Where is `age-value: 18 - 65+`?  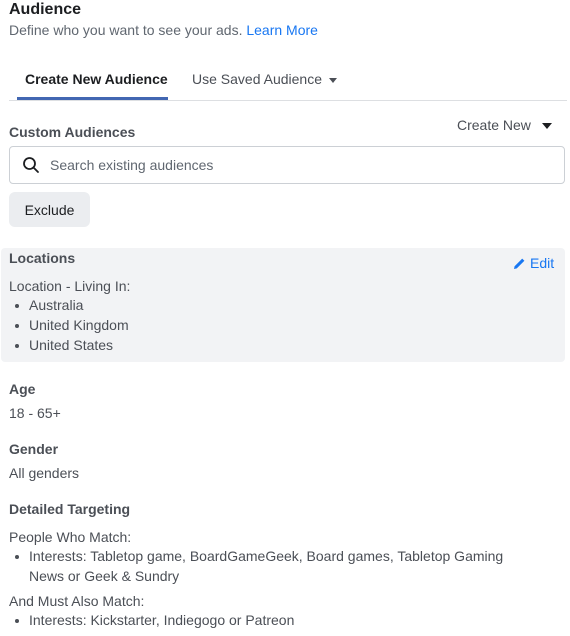
age-value: 18 - 65+ is located at coordinates (35, 413).